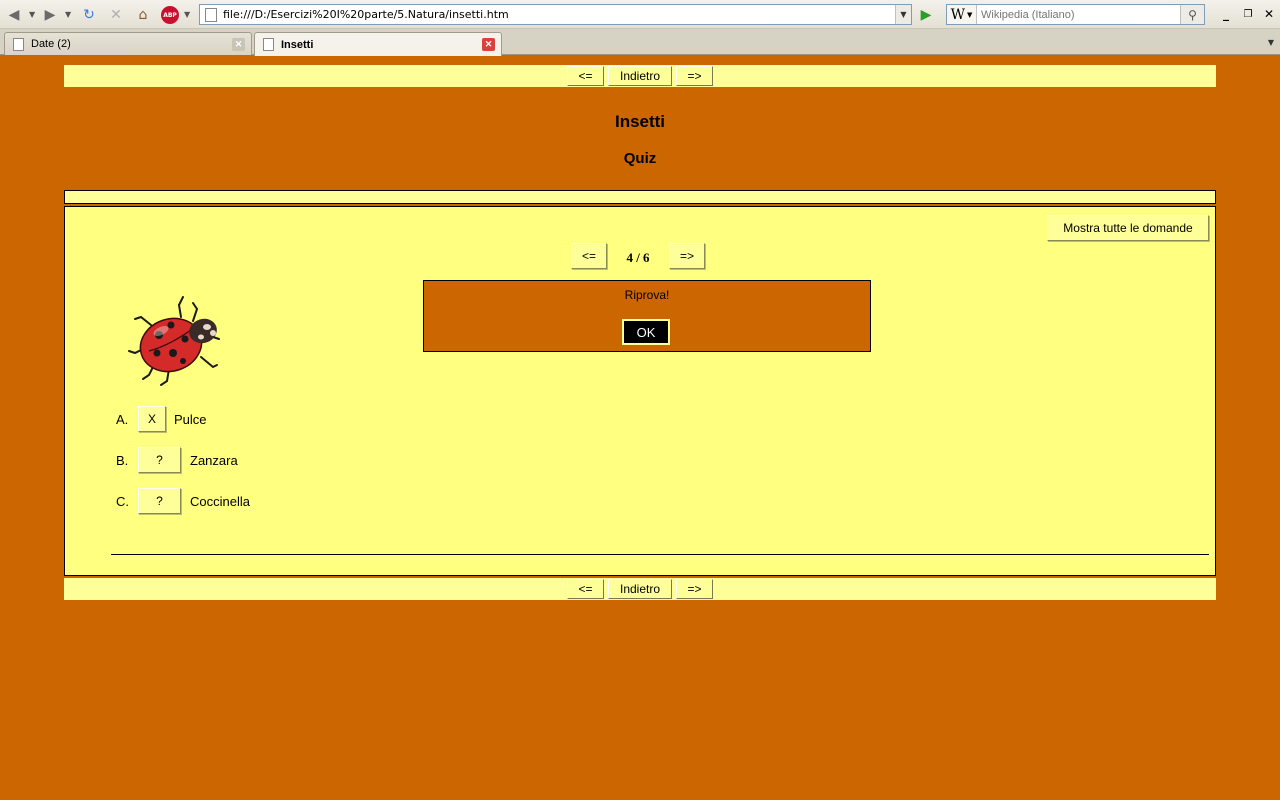 The image size is (1280, 800). What do you see at coordinates (589, 256) in the screenshot?
I see `prev-question-button: <=` at bounding box center [589, 256].